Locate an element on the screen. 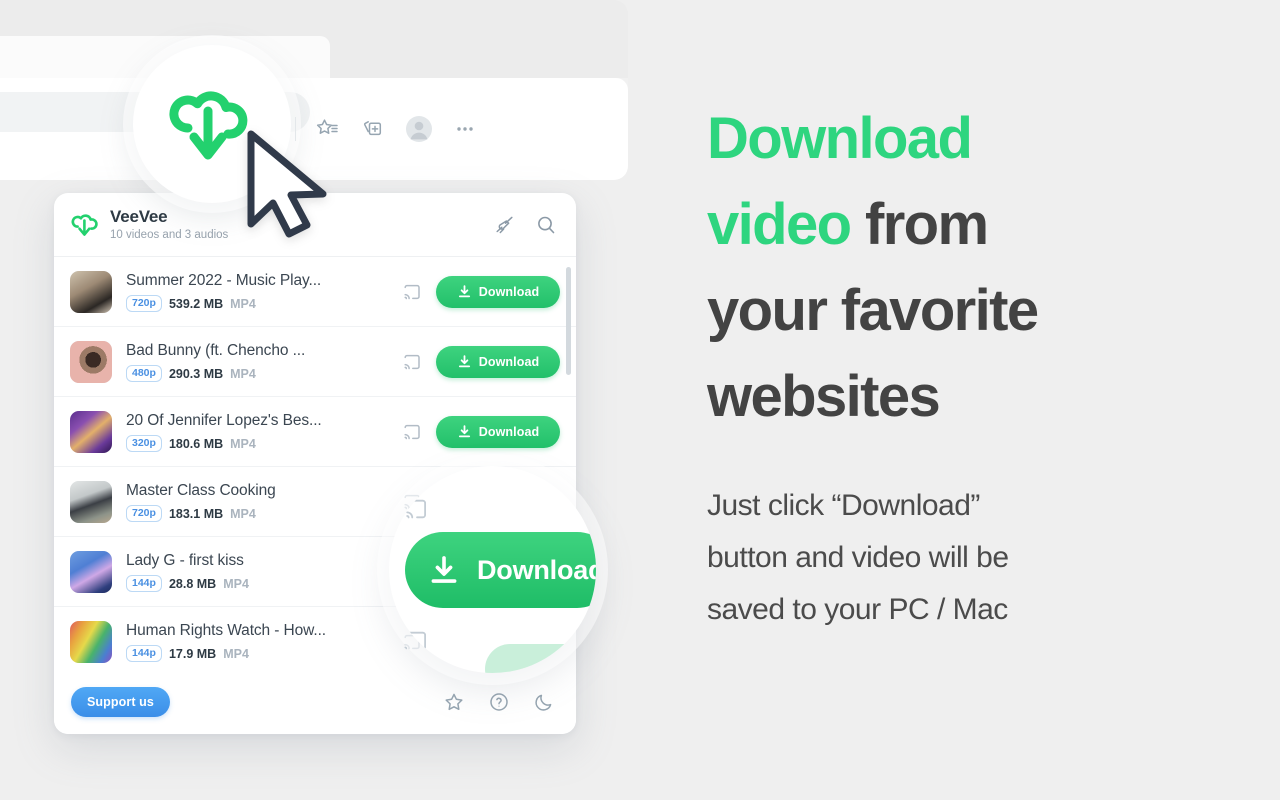 Image resolution: width=1280 pixels, height=800 pixels. list-scrollbar is located at coordinates (568, 321).